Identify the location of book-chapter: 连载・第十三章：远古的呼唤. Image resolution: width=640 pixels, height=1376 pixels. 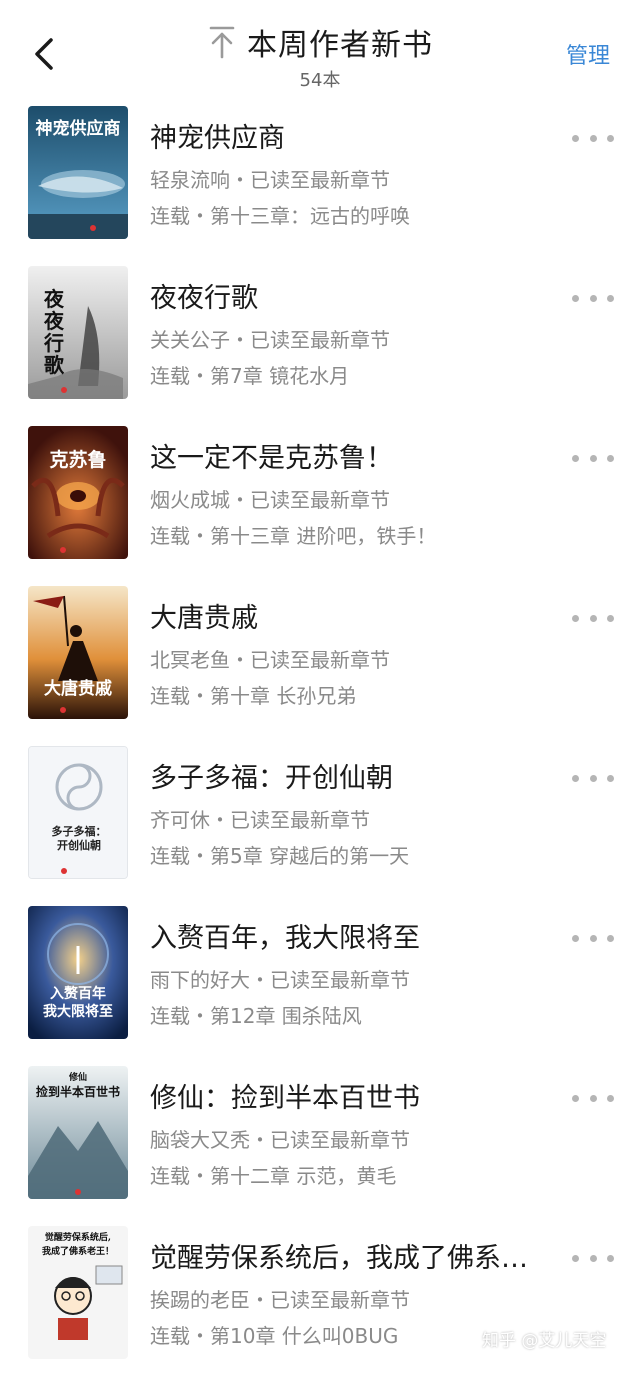
(280, 216).